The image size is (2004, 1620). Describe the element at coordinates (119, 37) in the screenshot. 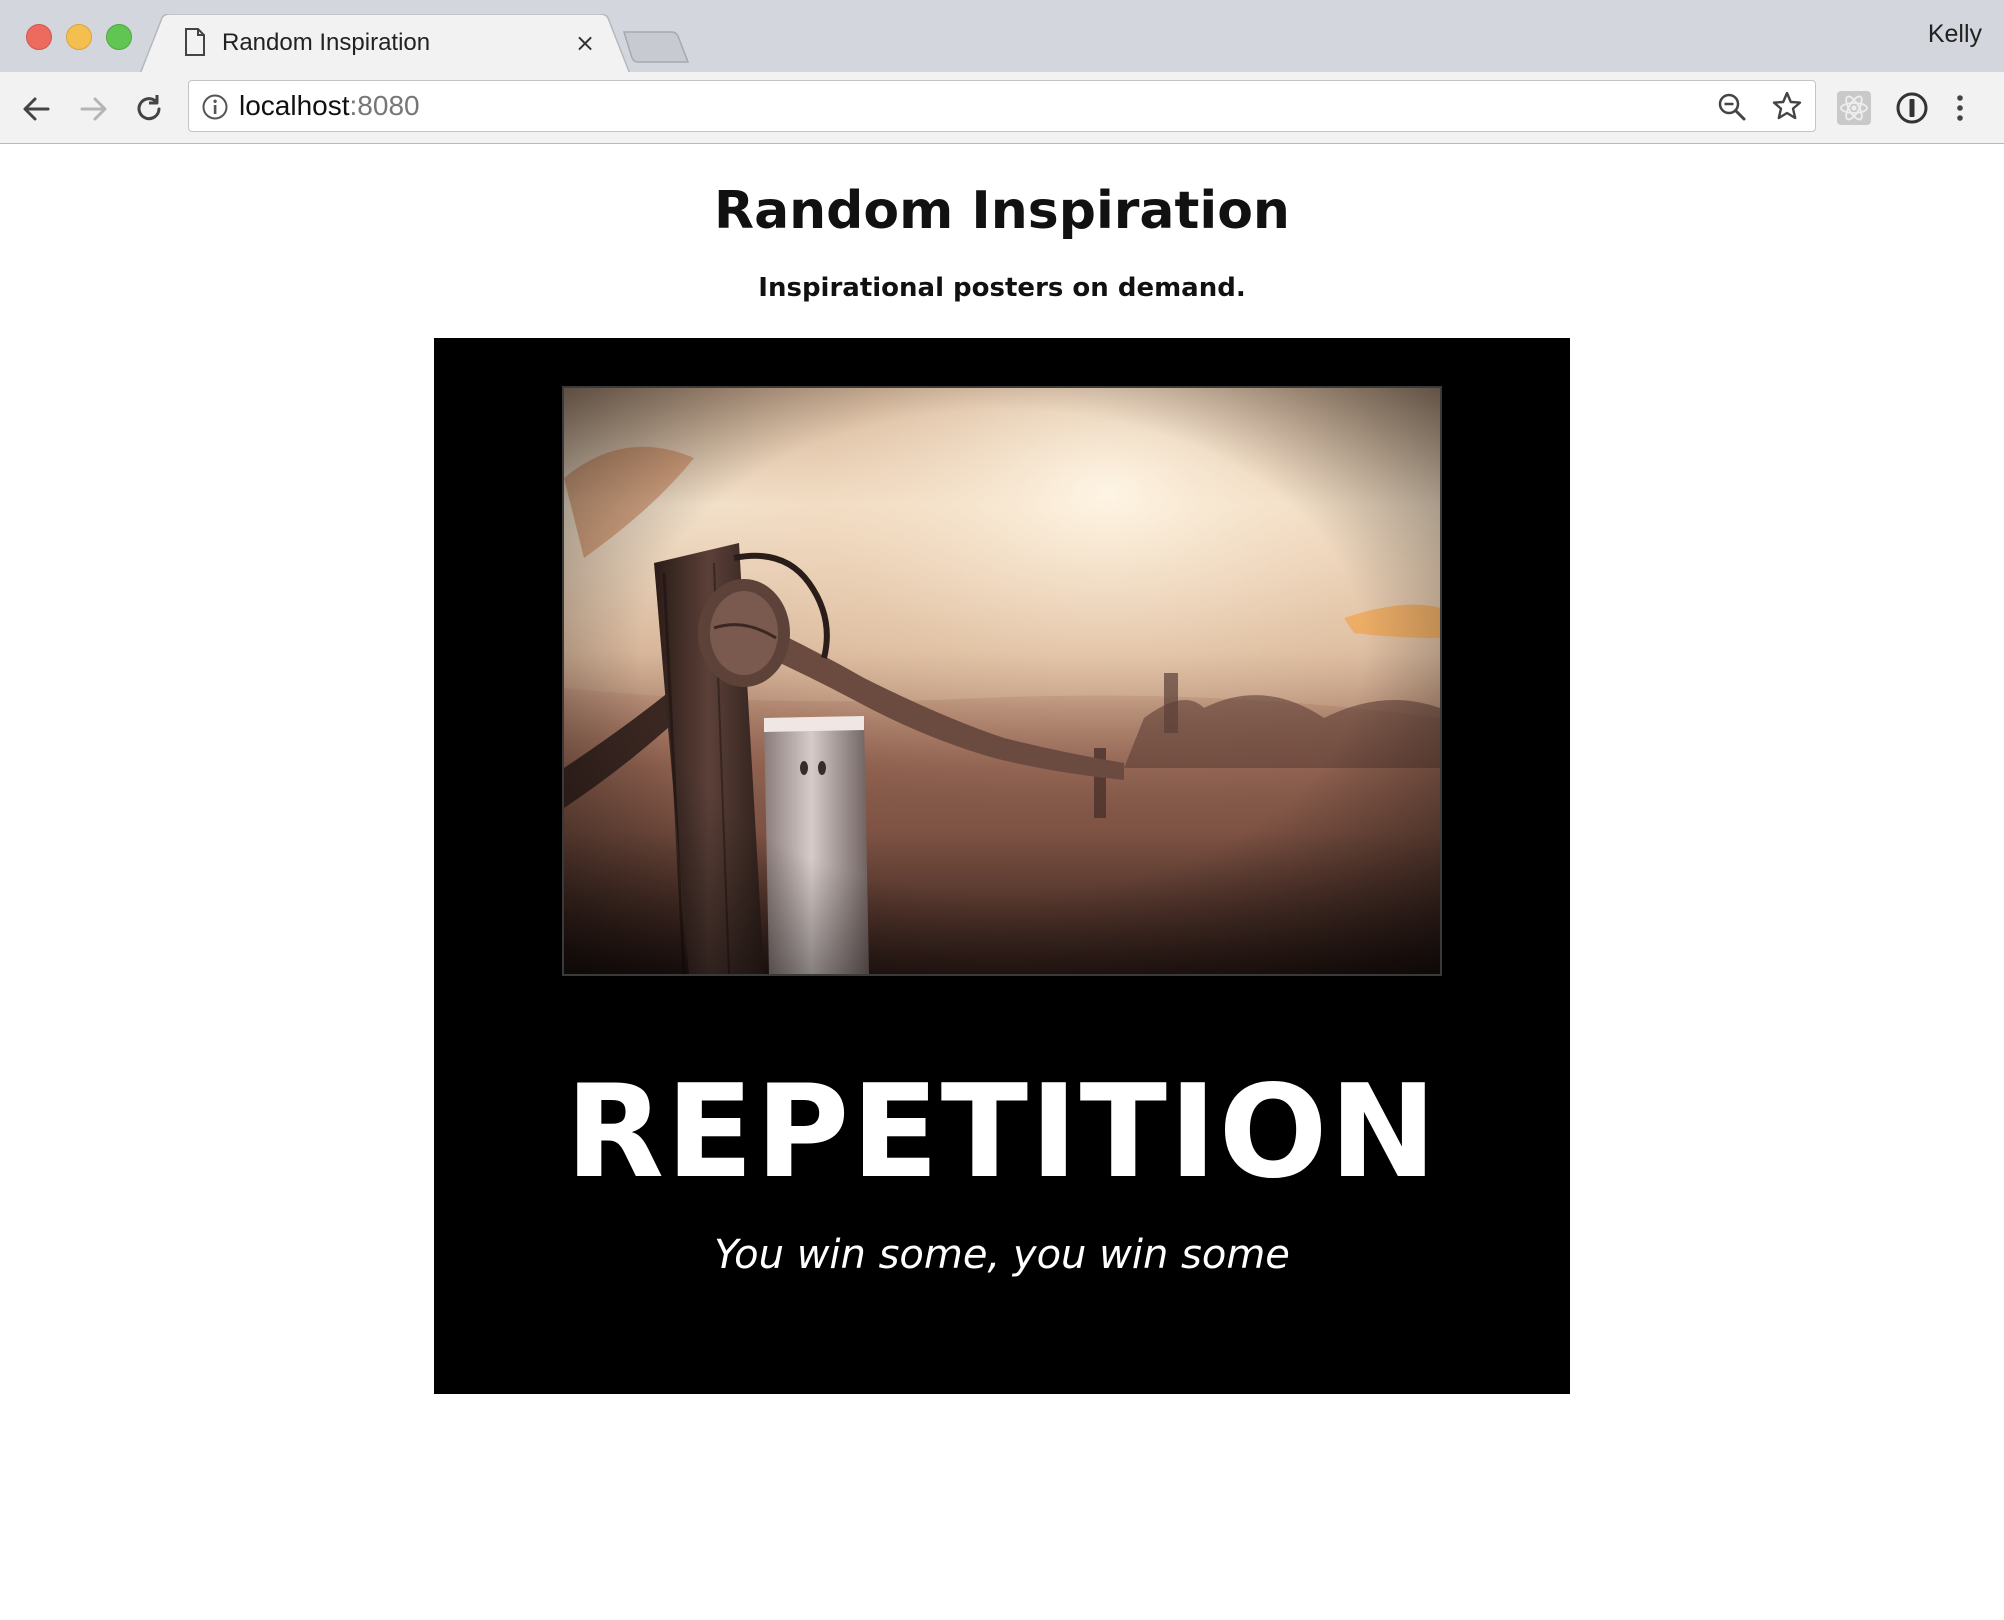

I see `window-maximize-button` at that location.